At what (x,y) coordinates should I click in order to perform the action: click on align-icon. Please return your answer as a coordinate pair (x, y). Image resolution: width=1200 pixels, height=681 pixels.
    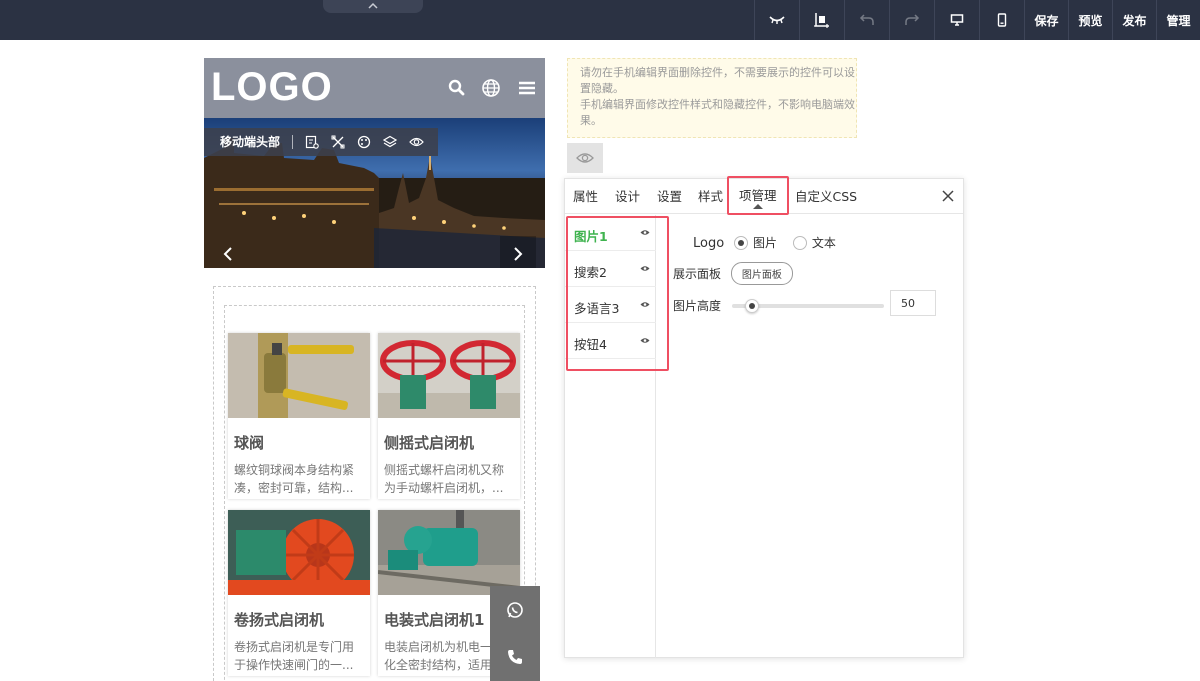
    Looking at the image, I should click on (821, 20).